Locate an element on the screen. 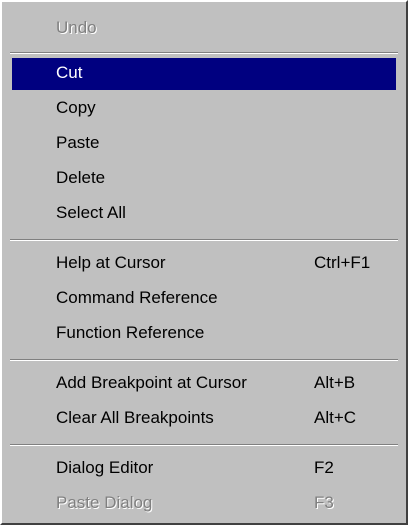 This screenshot has height=525, width=408. menu-item-label: Undo is located at coordinates (76, 27).